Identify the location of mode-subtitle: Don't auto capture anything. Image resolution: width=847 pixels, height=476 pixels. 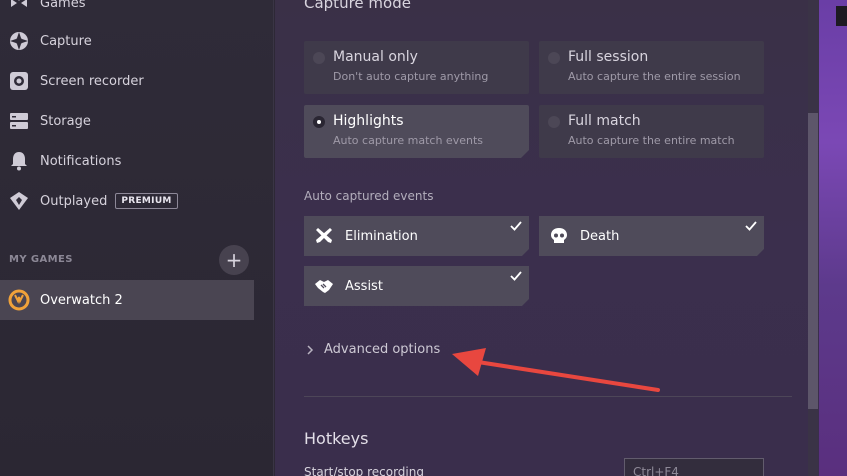
(411, 76).